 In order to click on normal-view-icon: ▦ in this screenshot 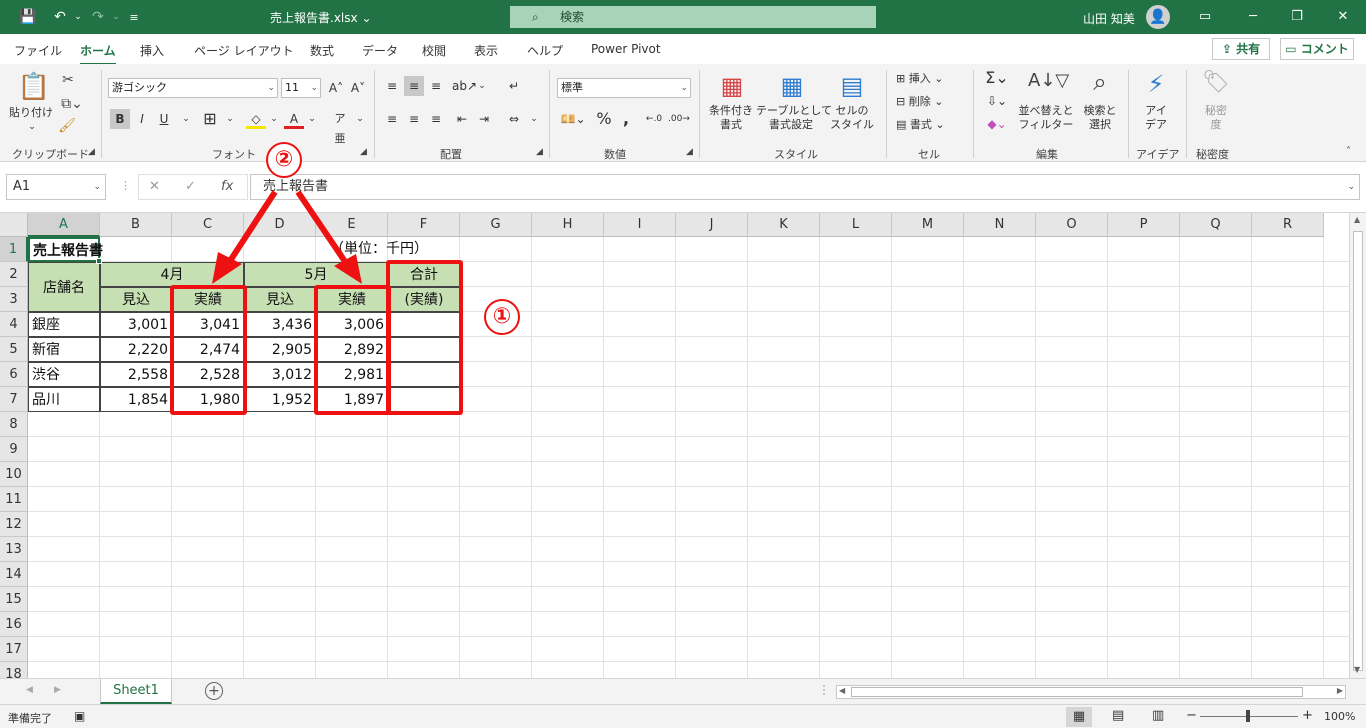, I will do `click(1079, 717)`.